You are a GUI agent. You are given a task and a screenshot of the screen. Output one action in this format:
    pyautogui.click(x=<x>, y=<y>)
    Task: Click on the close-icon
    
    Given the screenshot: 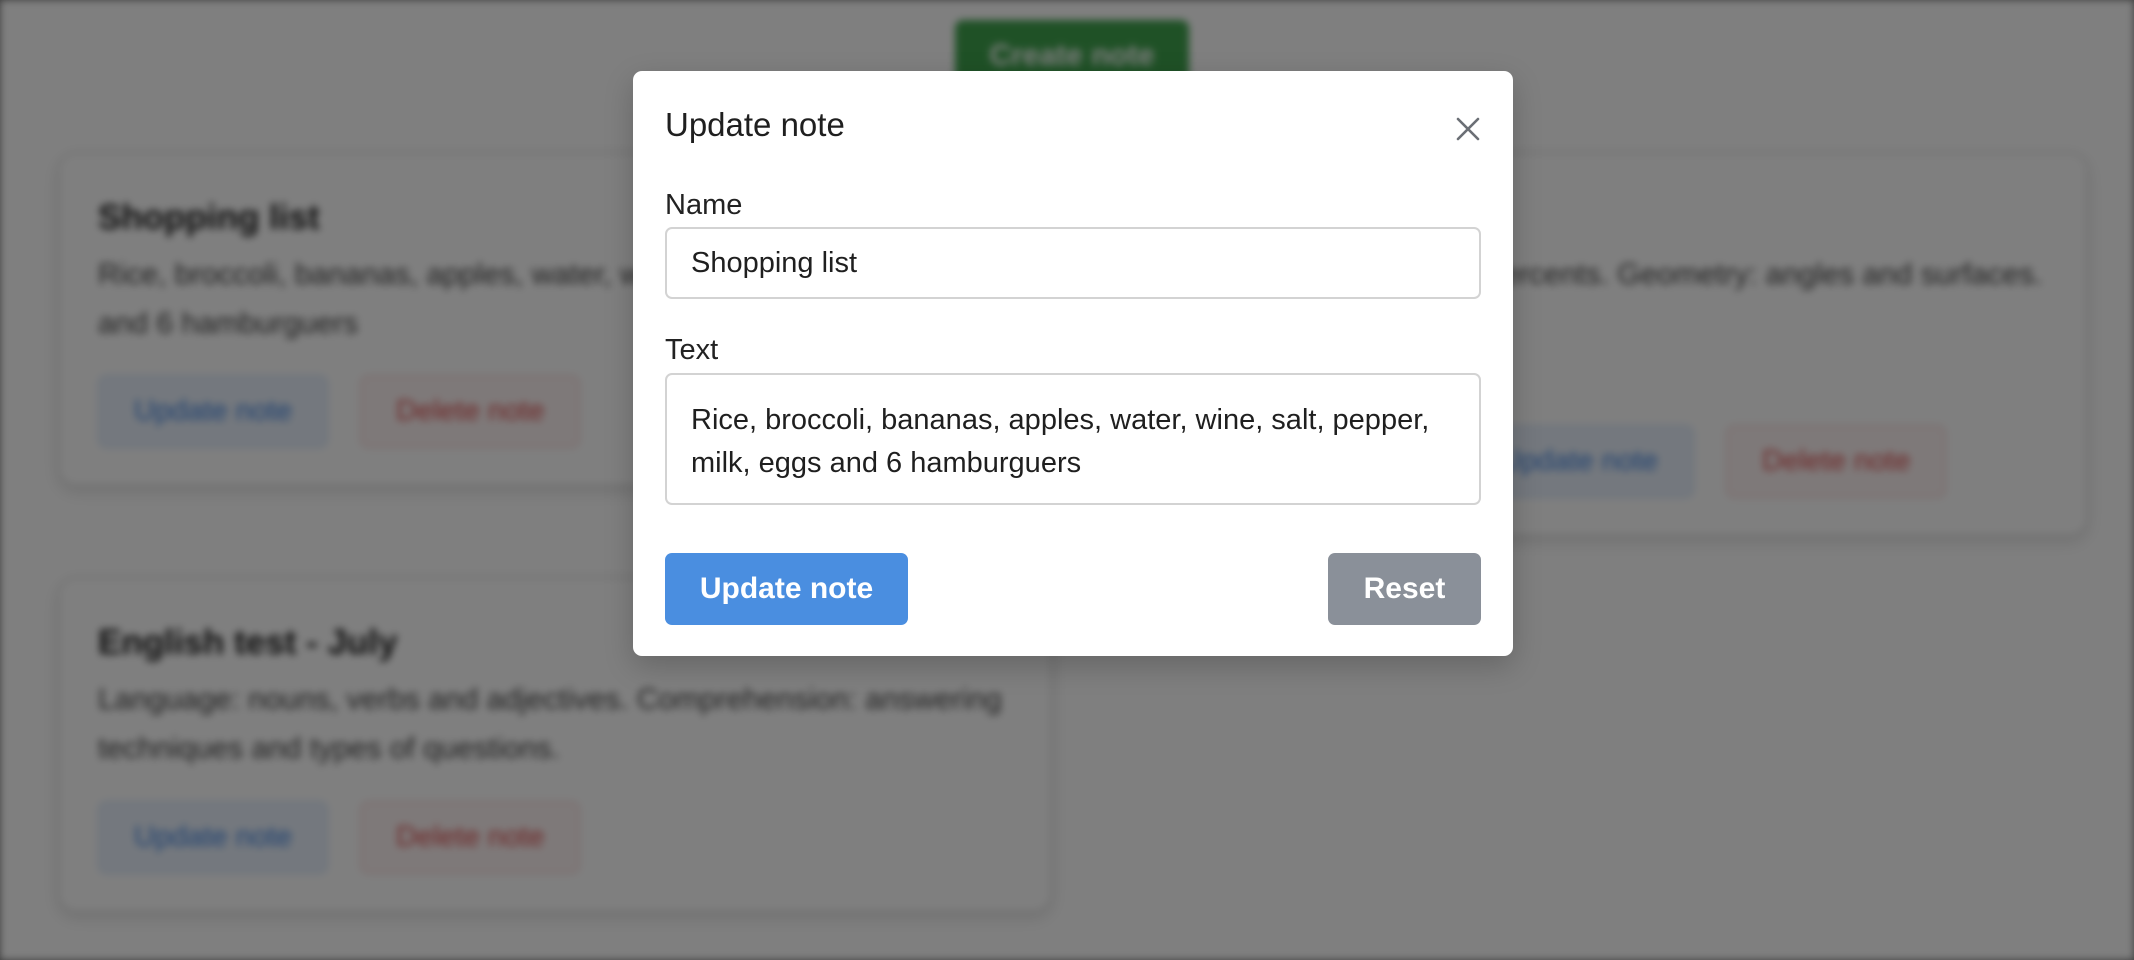 What is the action you would take?
    pyautogui.click(x=1468, y=129)
    